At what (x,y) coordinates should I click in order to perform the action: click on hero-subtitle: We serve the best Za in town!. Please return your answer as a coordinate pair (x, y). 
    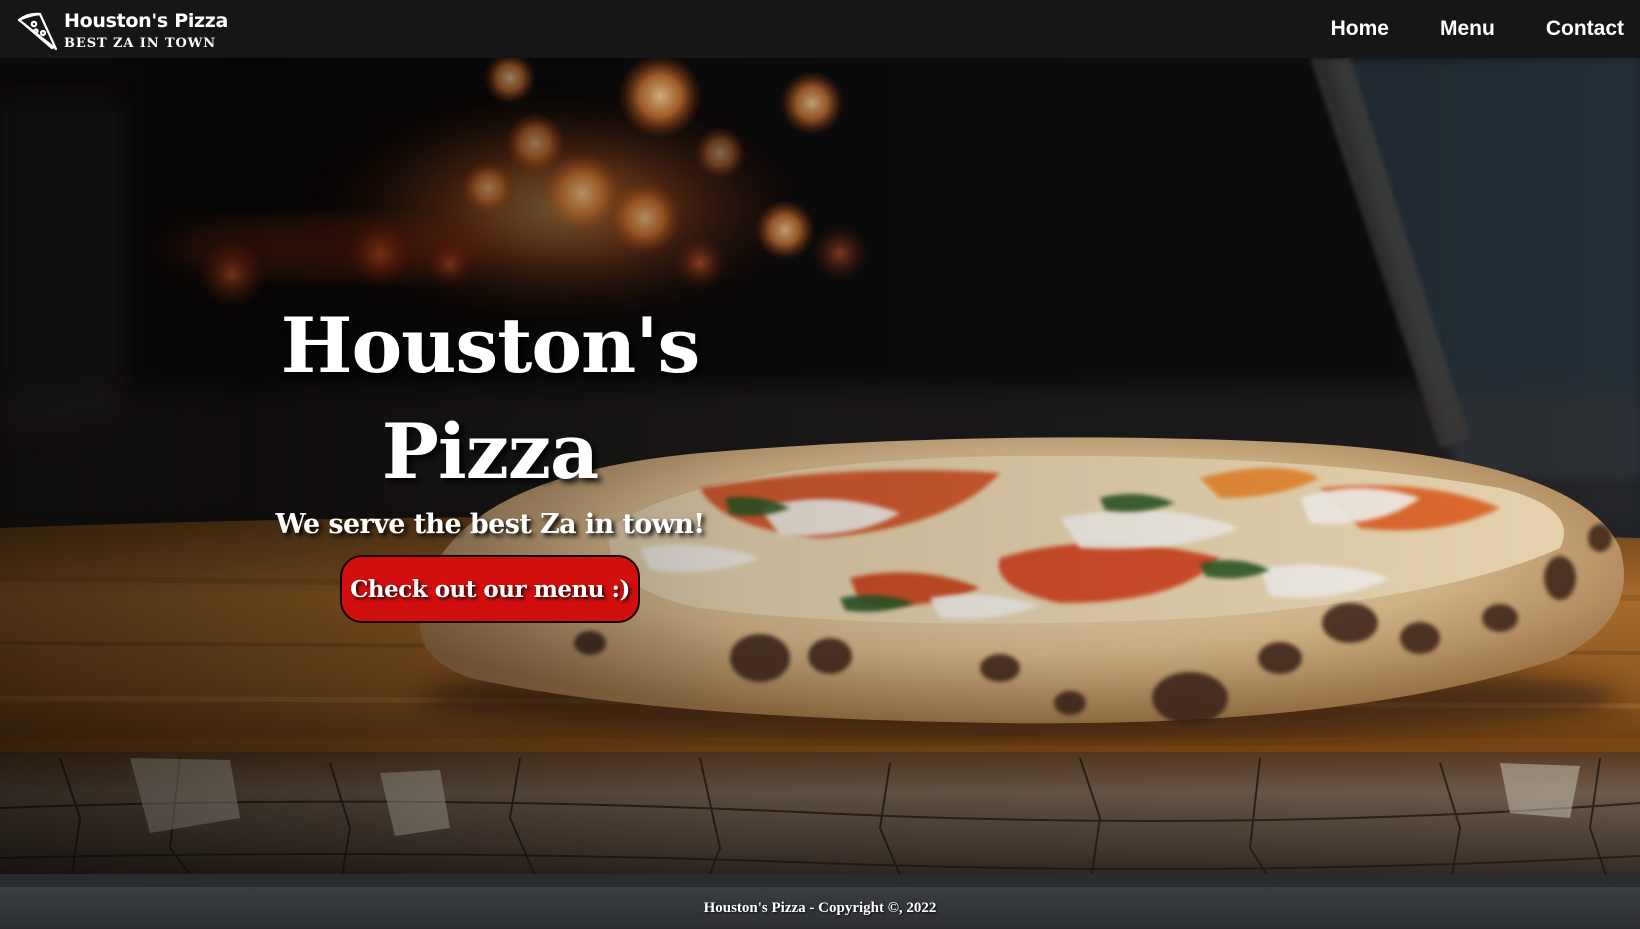
    Looking at the image, I should click on (490, 524).